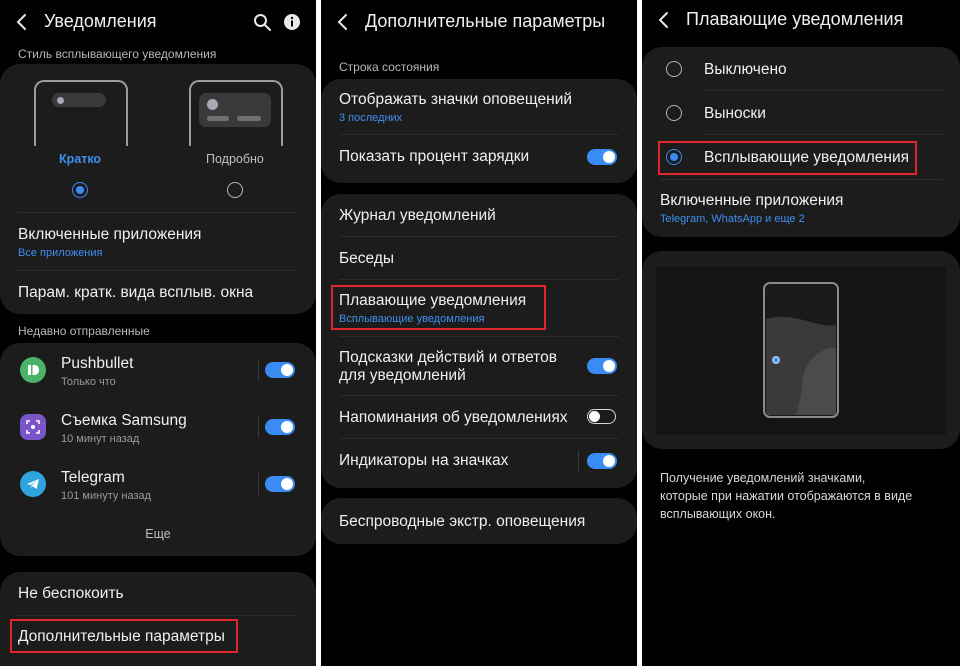 Image resolution: width=960 pixels, height=666 pixels. What do you see at coordinates (262, 22) in the screenshot?
I see `search-icon` at bounding box center [262, 22].